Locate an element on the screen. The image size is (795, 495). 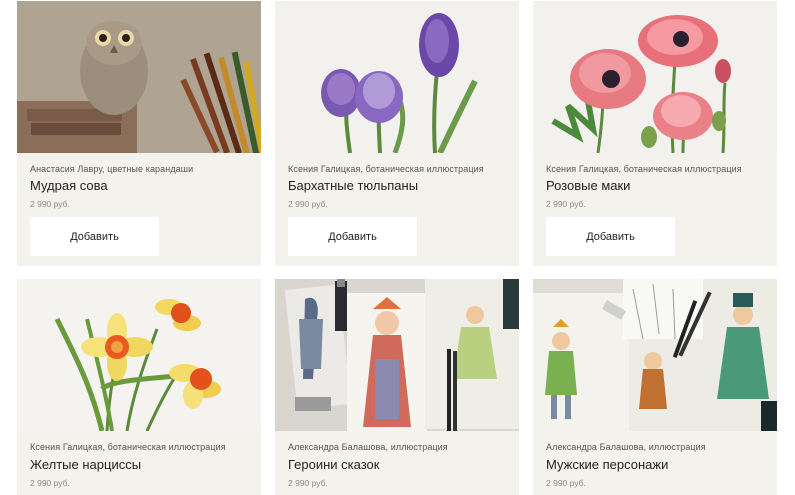
daffodils-painting-image is located at coordinates (139, 355).